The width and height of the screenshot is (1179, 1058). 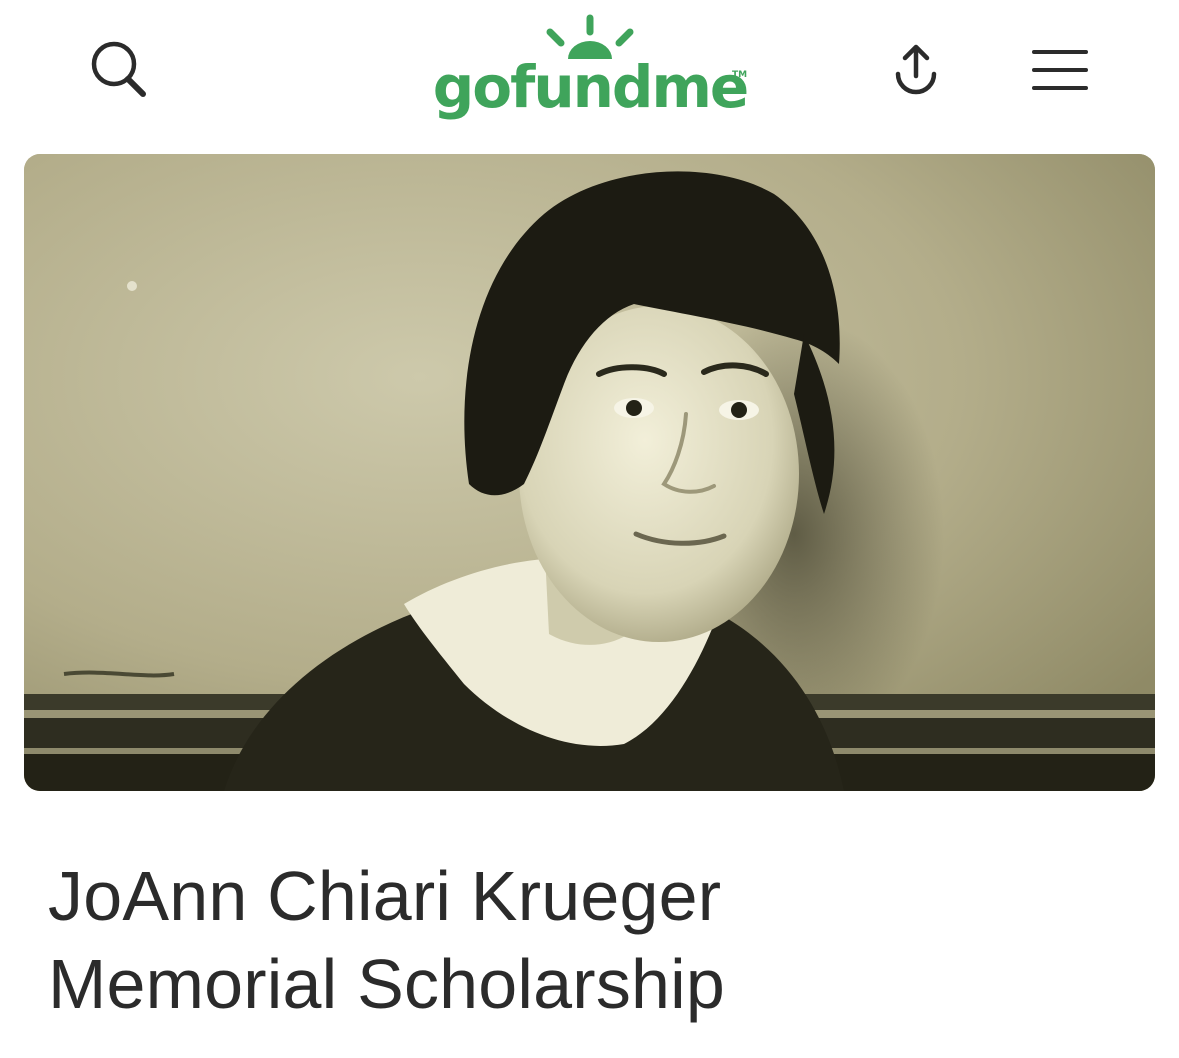 I want to click on hamburger-menu-icon, so click(x=1060, y=70).